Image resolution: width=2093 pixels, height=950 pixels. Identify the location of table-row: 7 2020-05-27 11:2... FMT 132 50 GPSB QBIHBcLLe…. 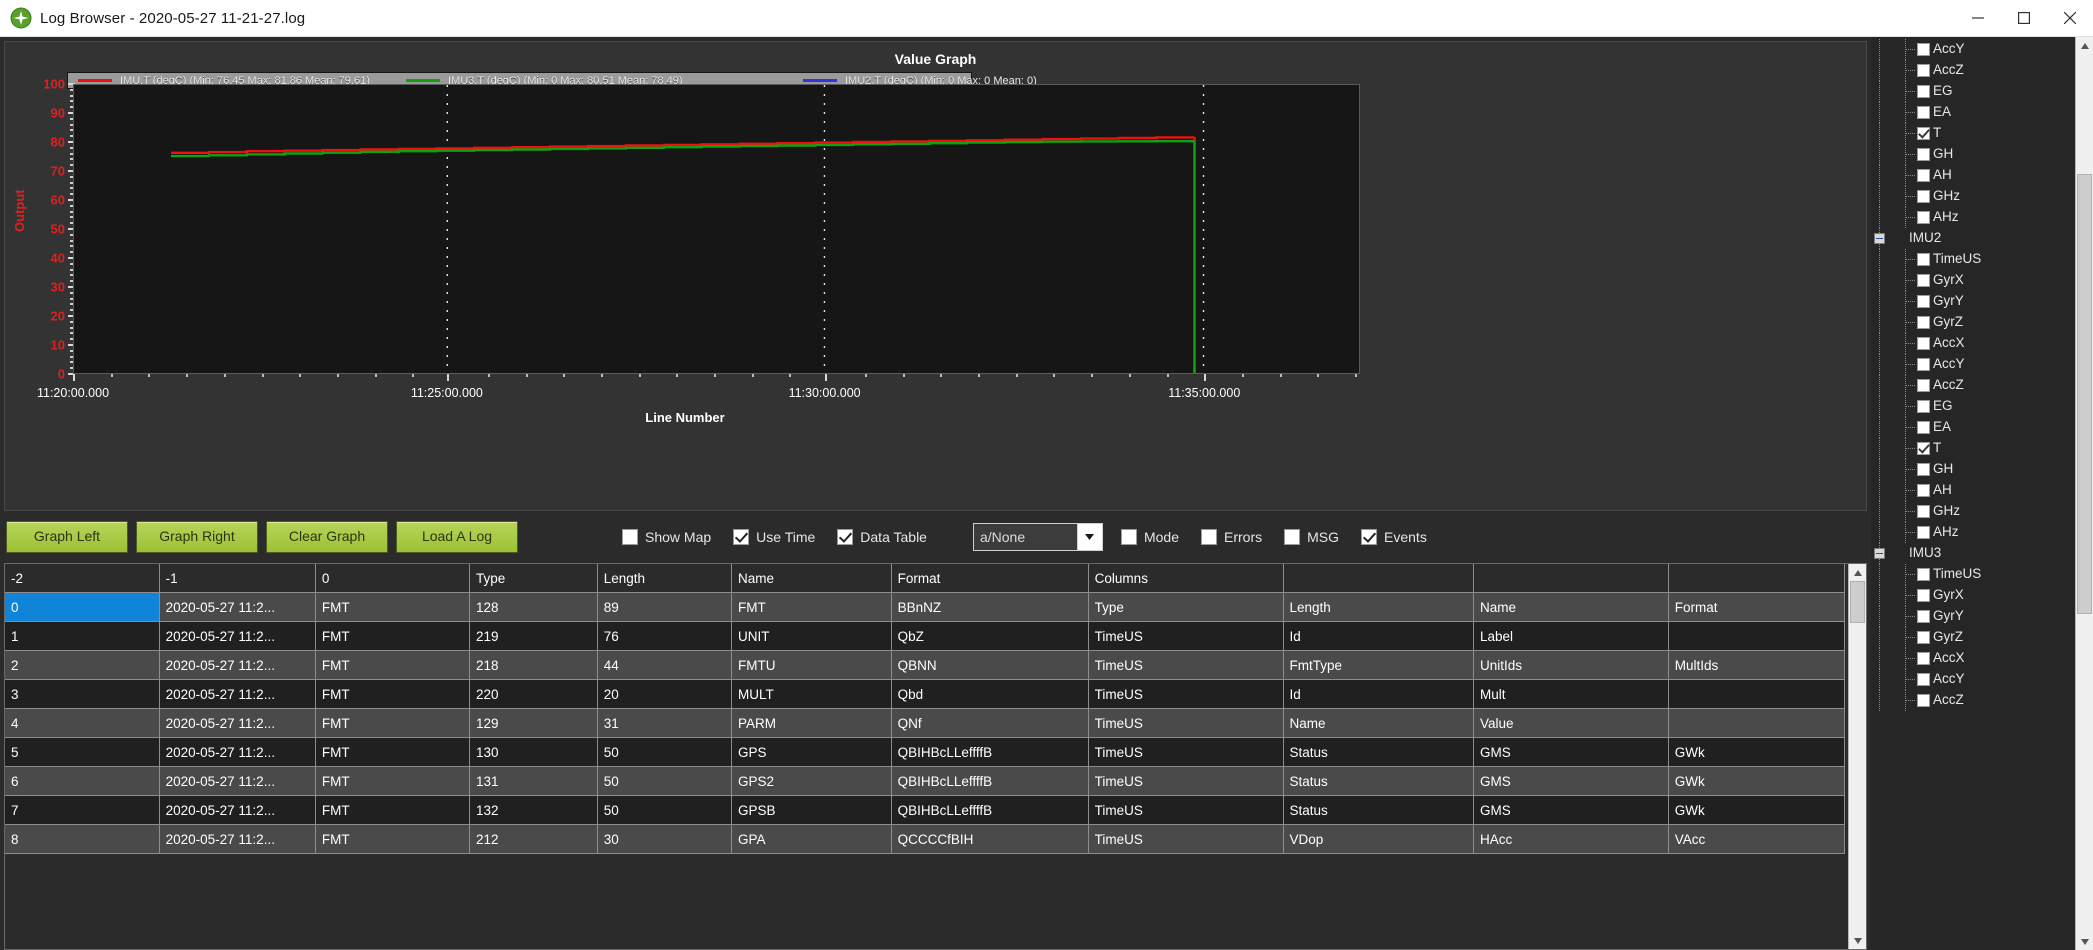
(925, 810).